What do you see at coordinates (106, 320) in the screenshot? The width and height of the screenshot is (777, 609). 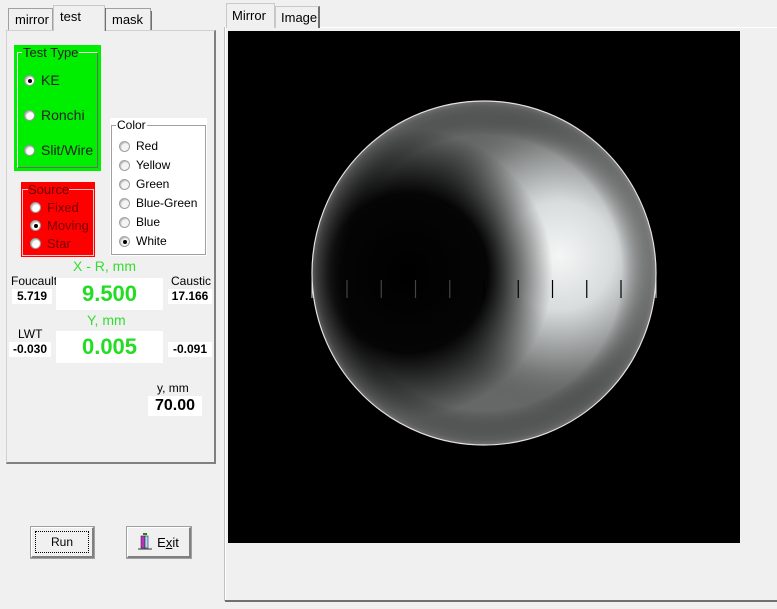 I see `y-label: Y, mm` at bounding box center [106, 320].